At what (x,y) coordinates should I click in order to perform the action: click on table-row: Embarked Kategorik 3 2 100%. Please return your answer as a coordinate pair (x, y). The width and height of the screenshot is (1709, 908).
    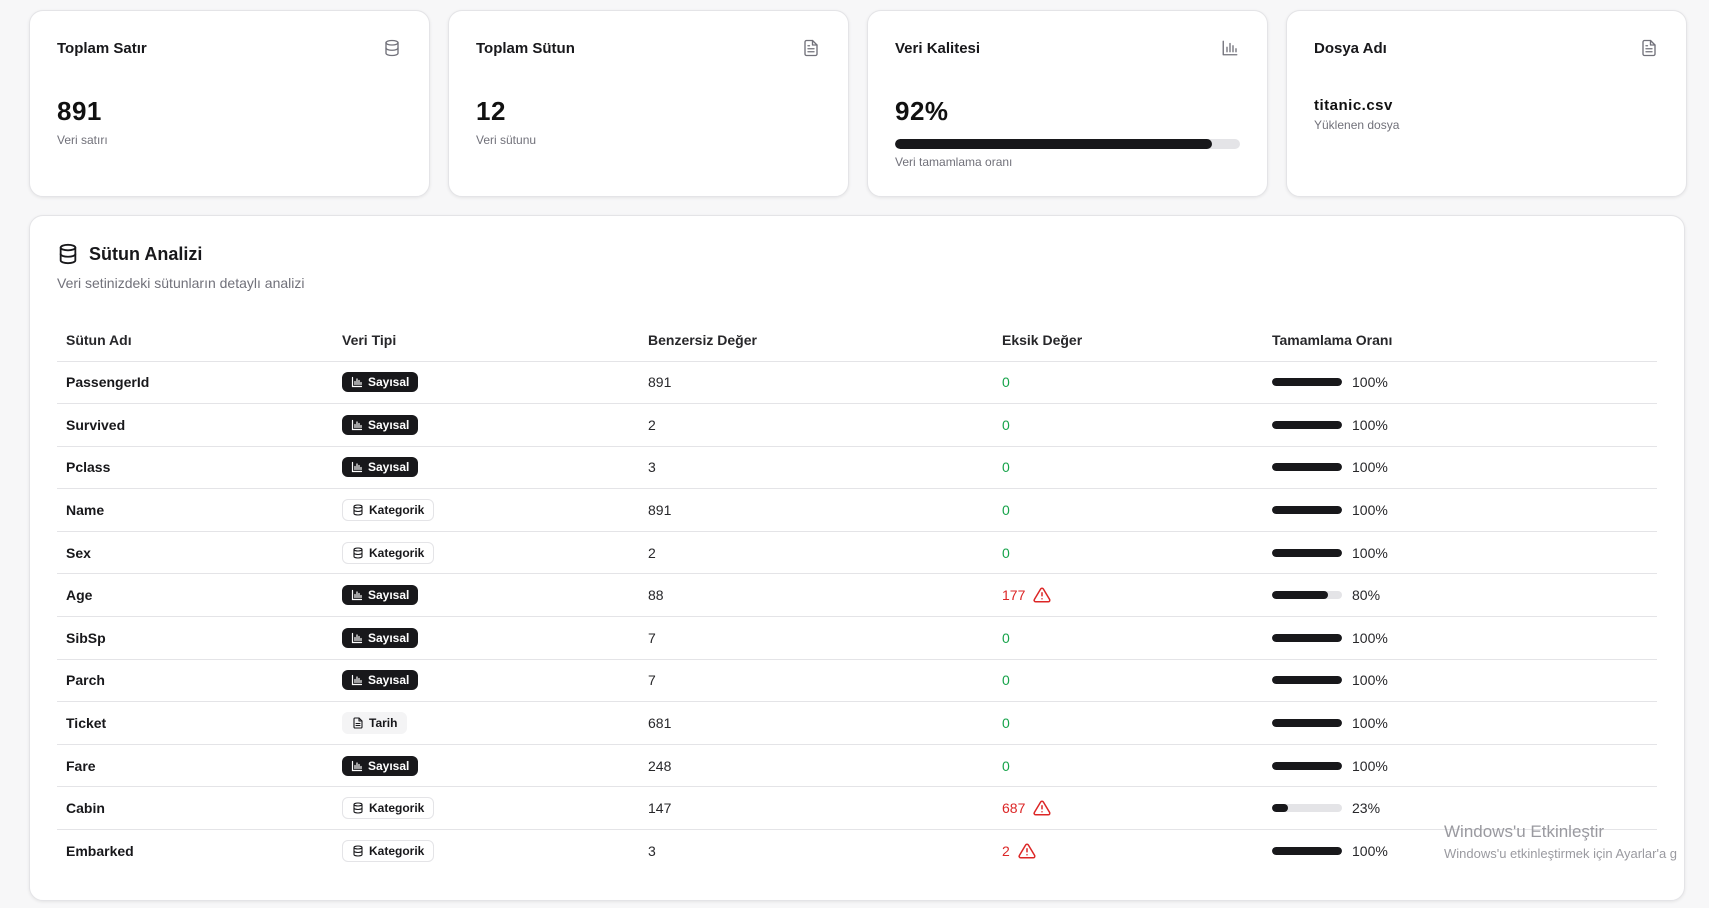
    Looking at the image, I should click on (857, 851).